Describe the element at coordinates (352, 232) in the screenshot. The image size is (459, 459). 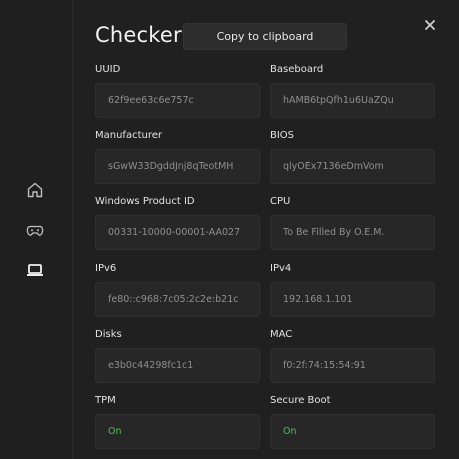
I see `cpu-field: To Be Filled By O.E.M.` at that location.